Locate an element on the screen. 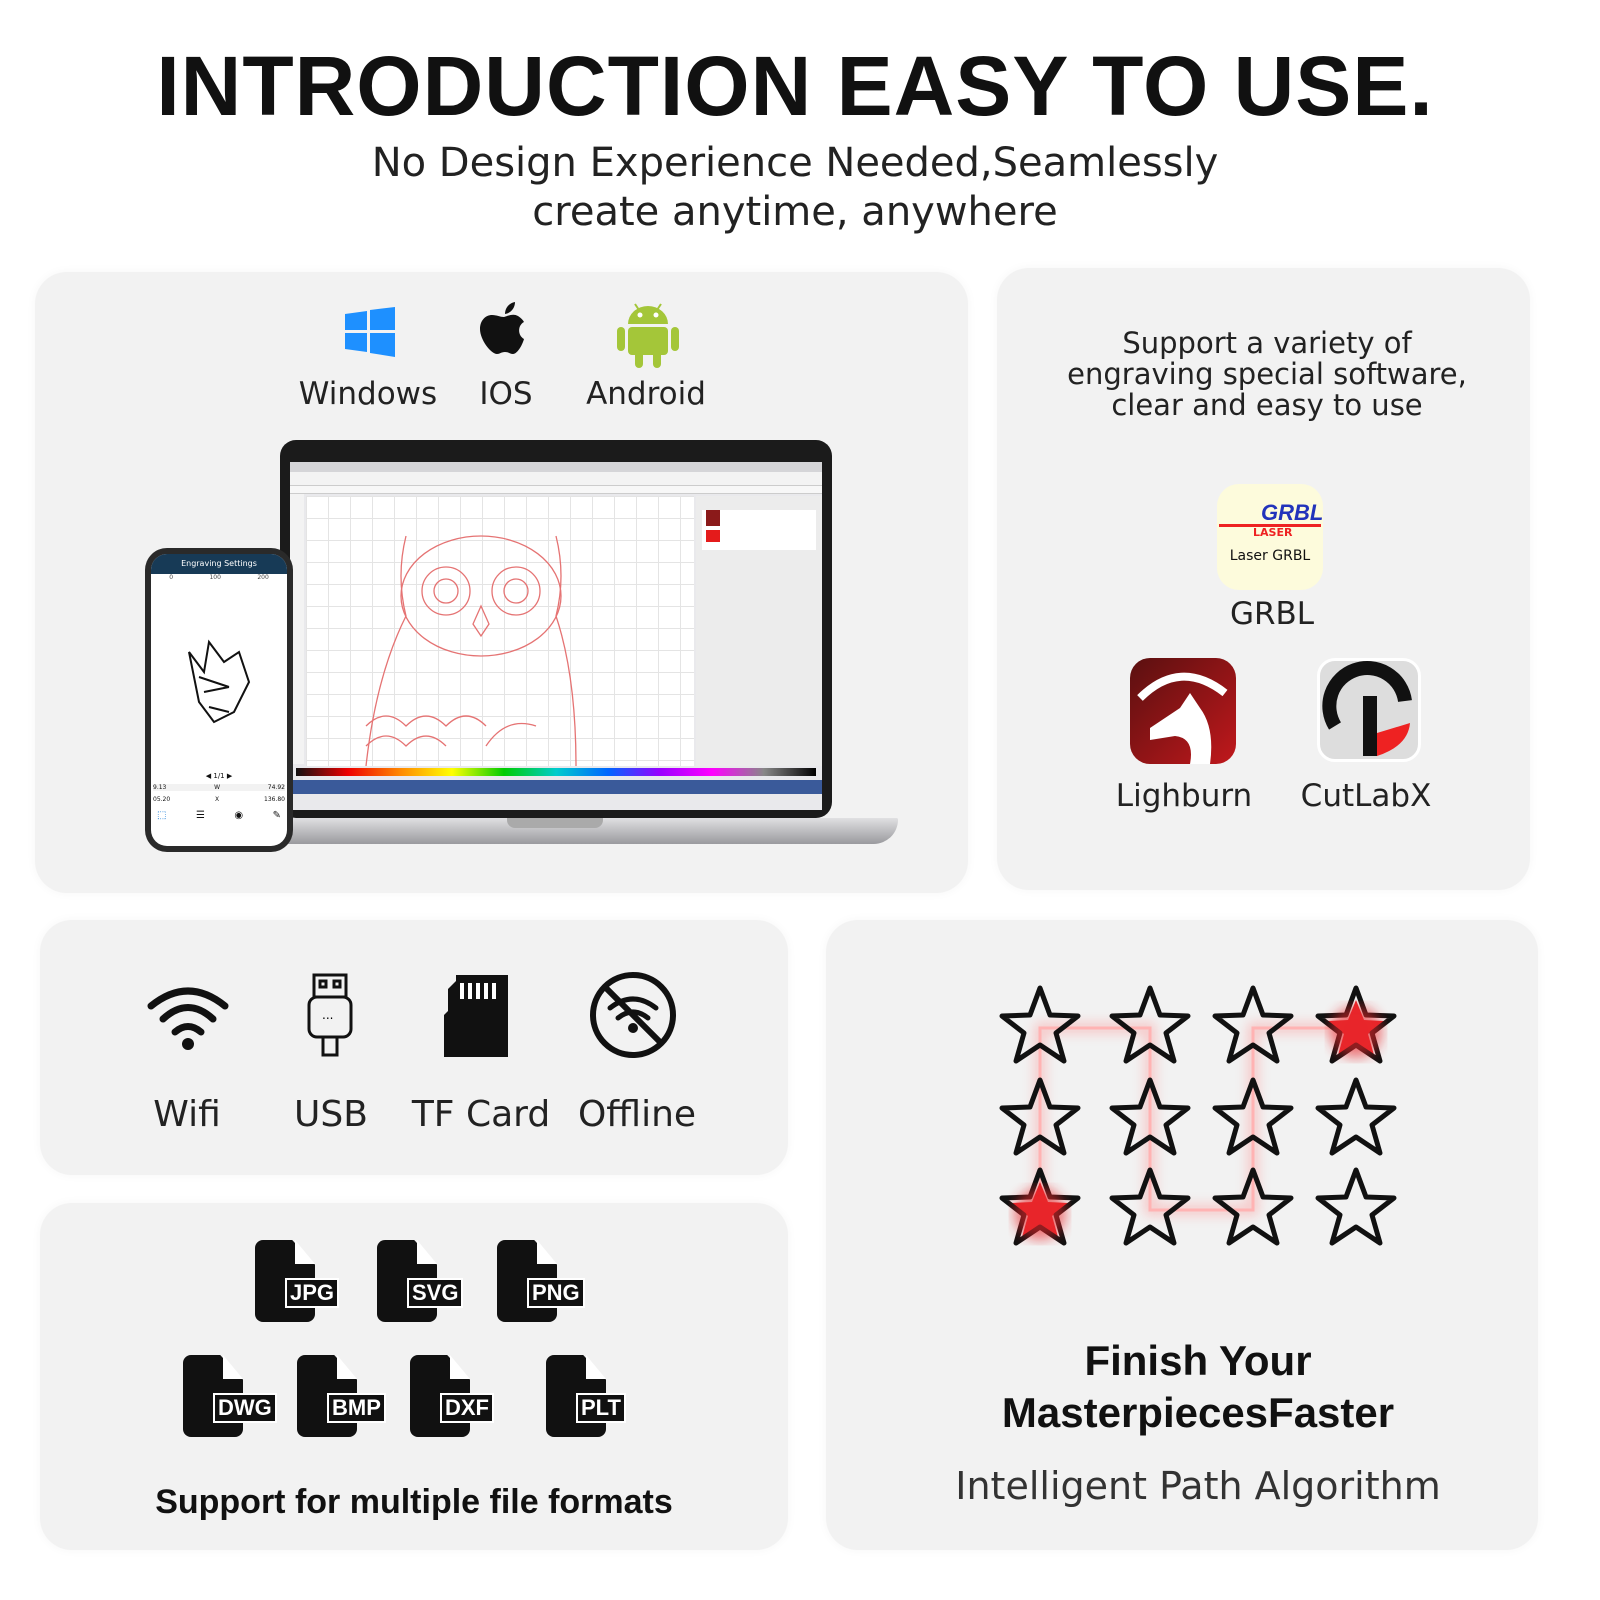  platform-label-windows: Windows is located at coordinates (368, 394).